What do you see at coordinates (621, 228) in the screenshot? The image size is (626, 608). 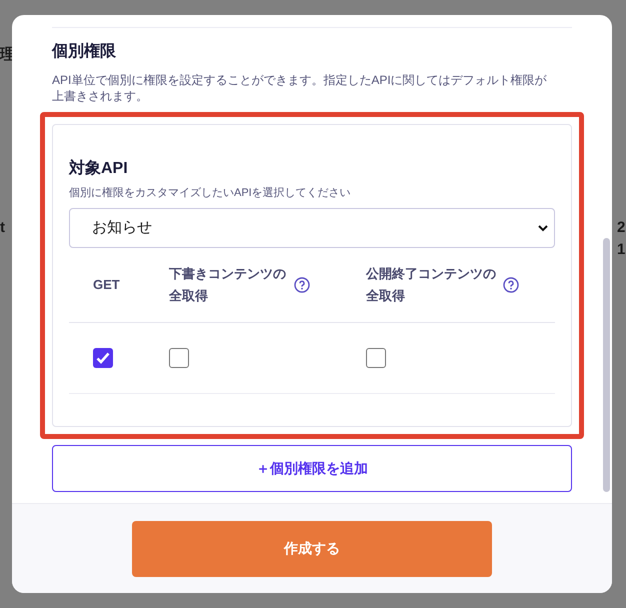 I see `background-text: 2` at bounding box center [621, 228].